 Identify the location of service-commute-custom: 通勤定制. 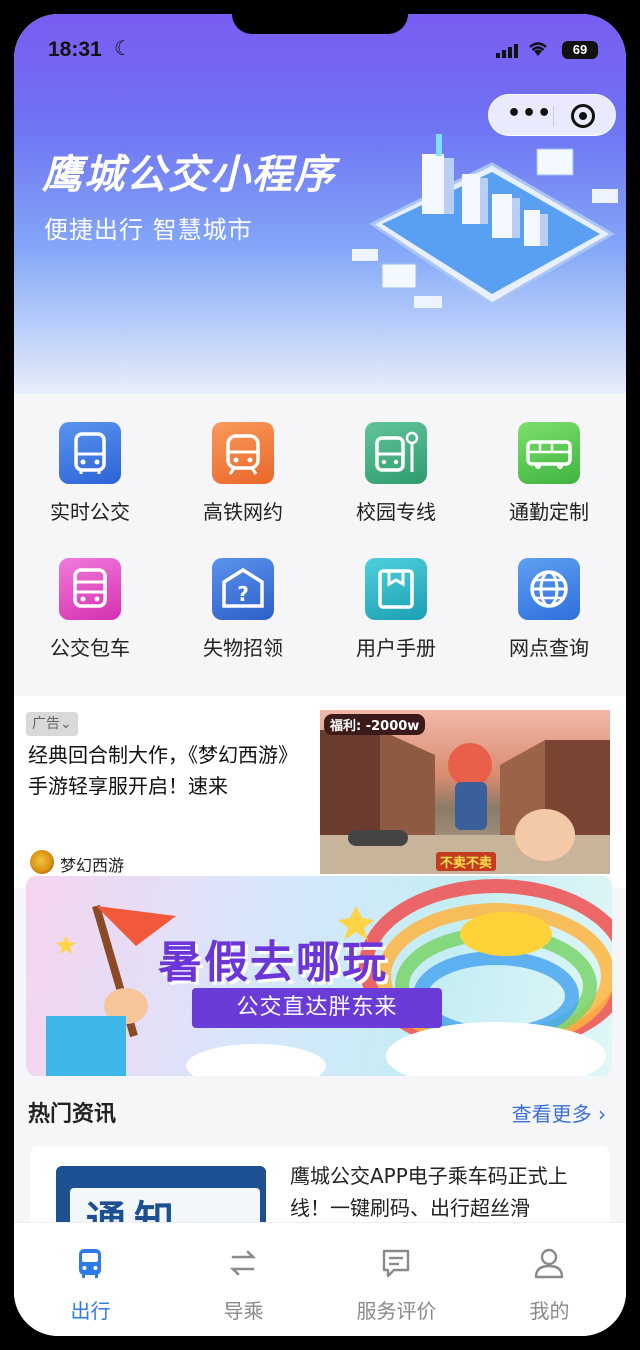
(548, 468).